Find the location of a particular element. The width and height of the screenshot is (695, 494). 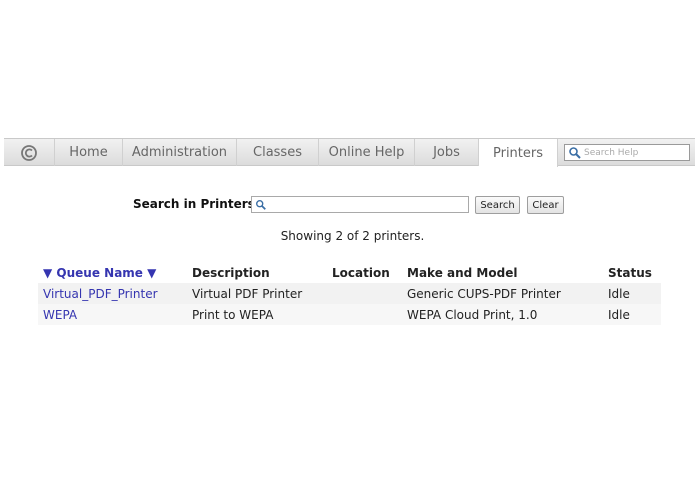

home-logo-link is located at coordinates (29, 152).